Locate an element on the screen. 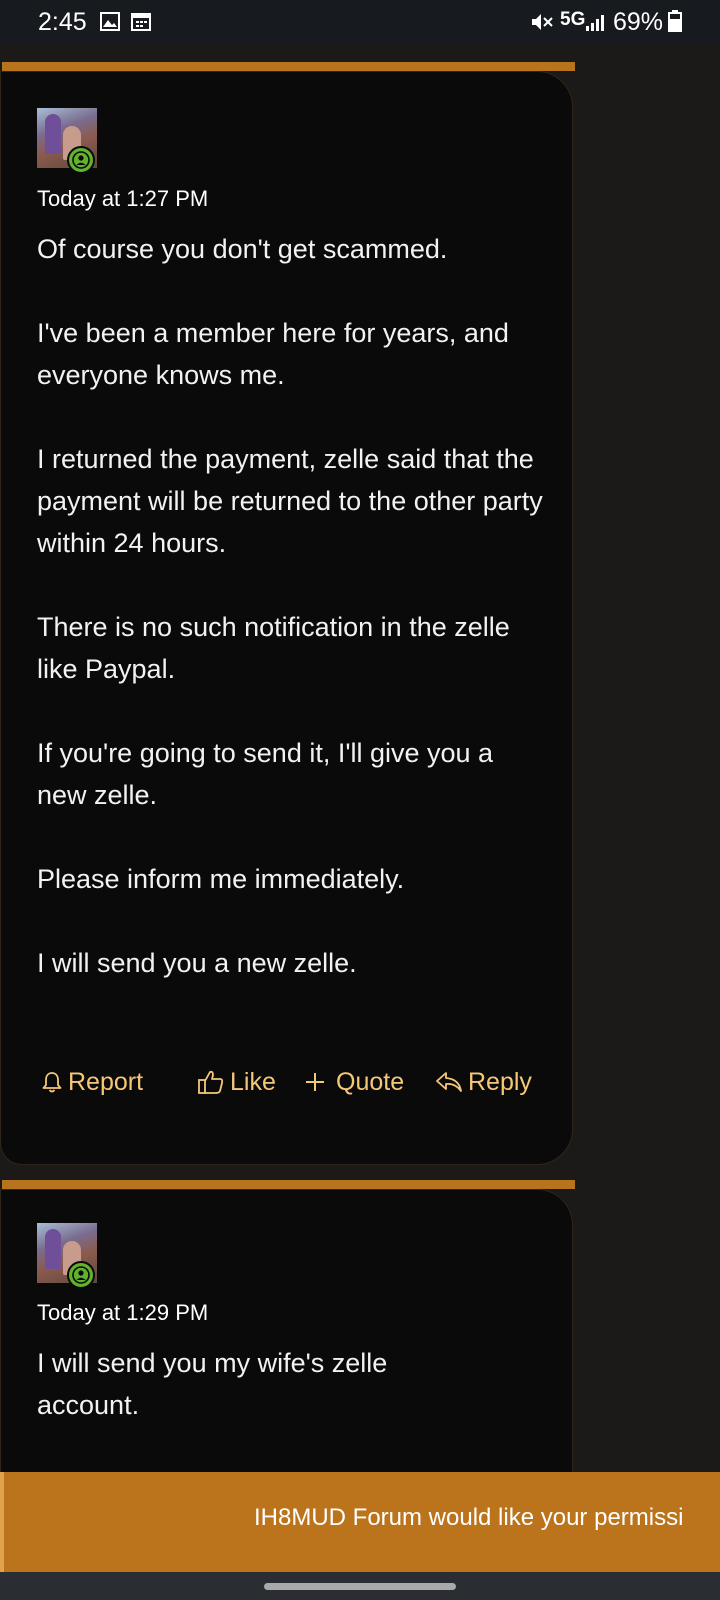  post-actions: Report Like Quote Reply is located at coordinates (301, 1083).